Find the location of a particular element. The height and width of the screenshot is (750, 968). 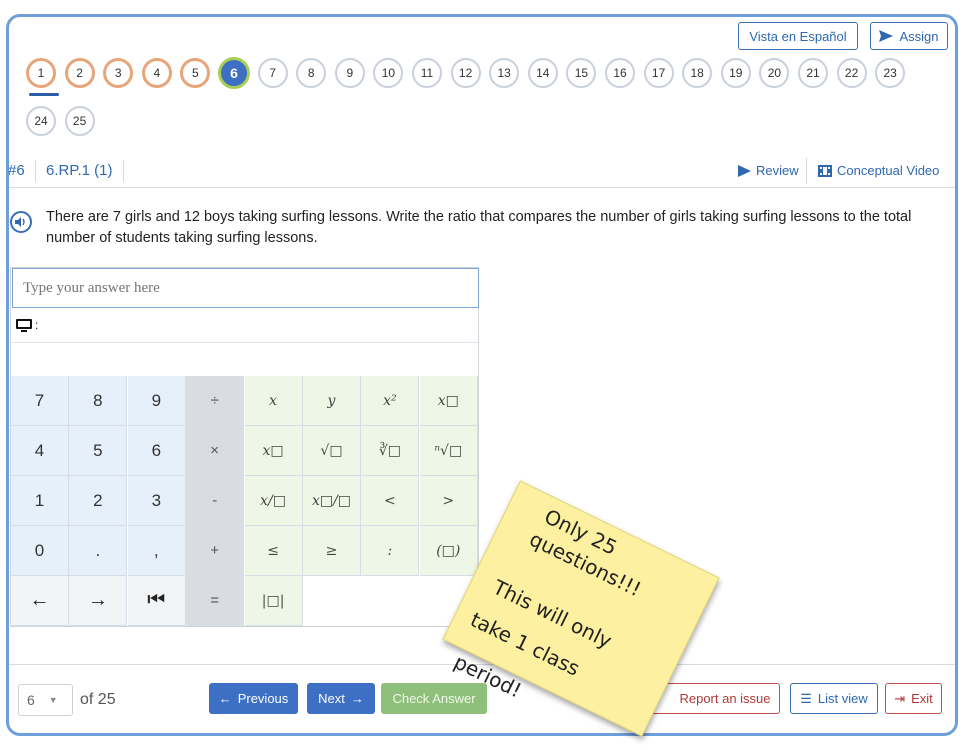

report-issue-button: Report an issue is located at coordinates (715, 698).